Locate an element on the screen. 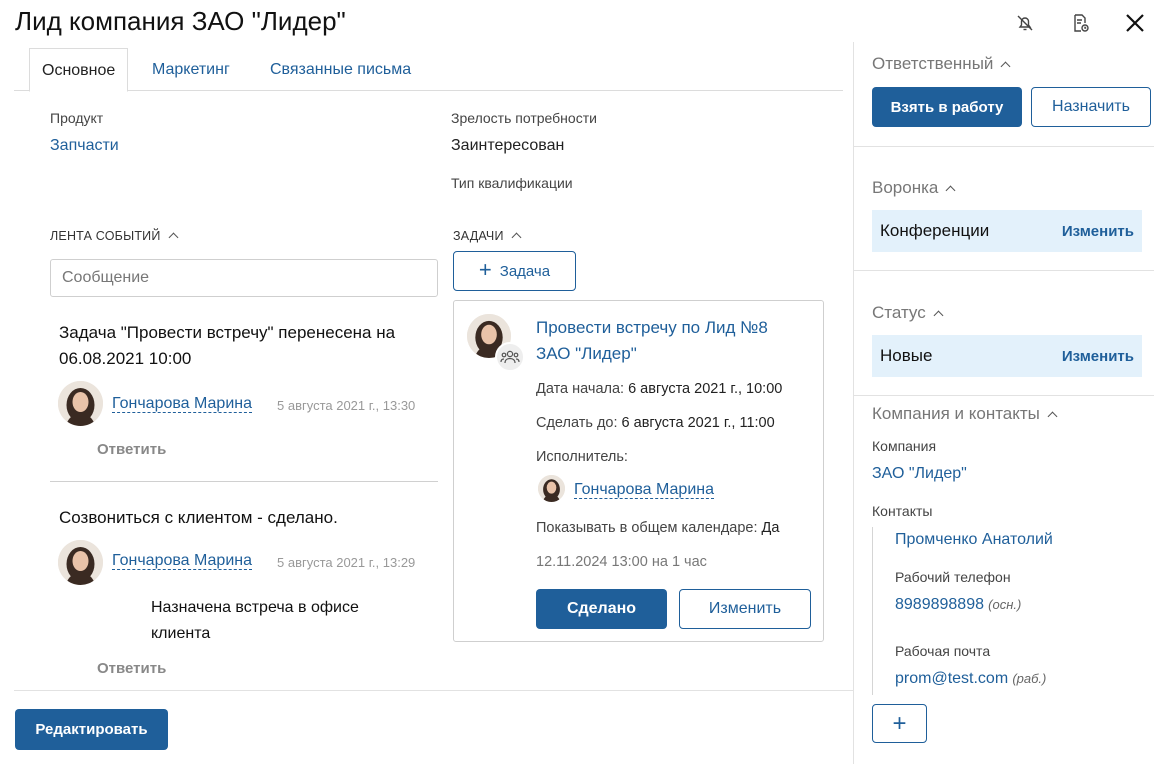  assignee-link: Гончарова Марина is located at coordinates (644, 490).